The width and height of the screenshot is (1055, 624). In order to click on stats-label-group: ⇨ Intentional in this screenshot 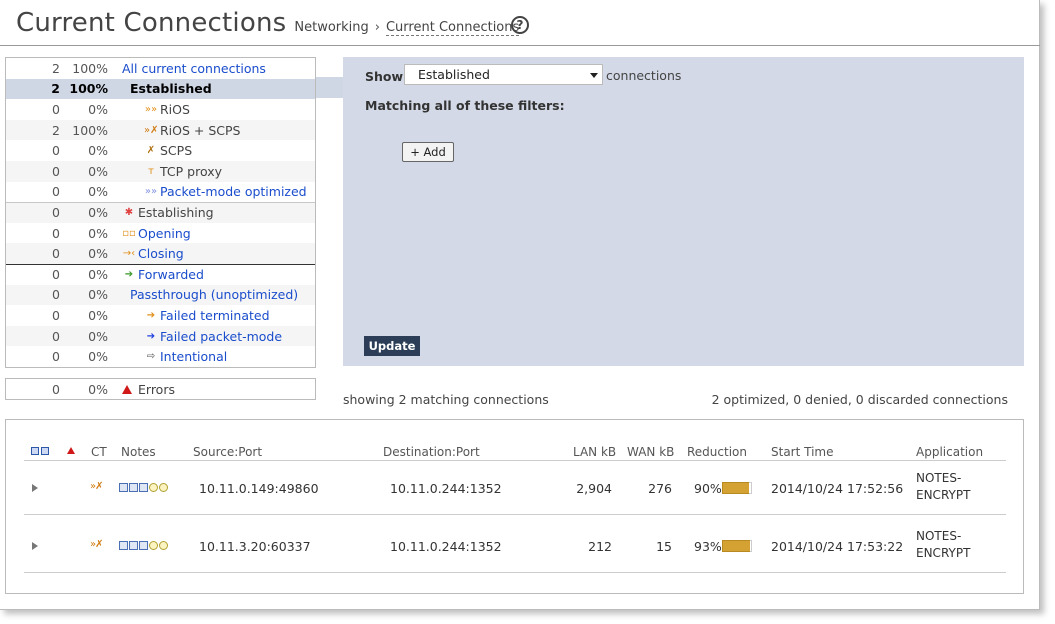, I will do `click(185, 356)`.